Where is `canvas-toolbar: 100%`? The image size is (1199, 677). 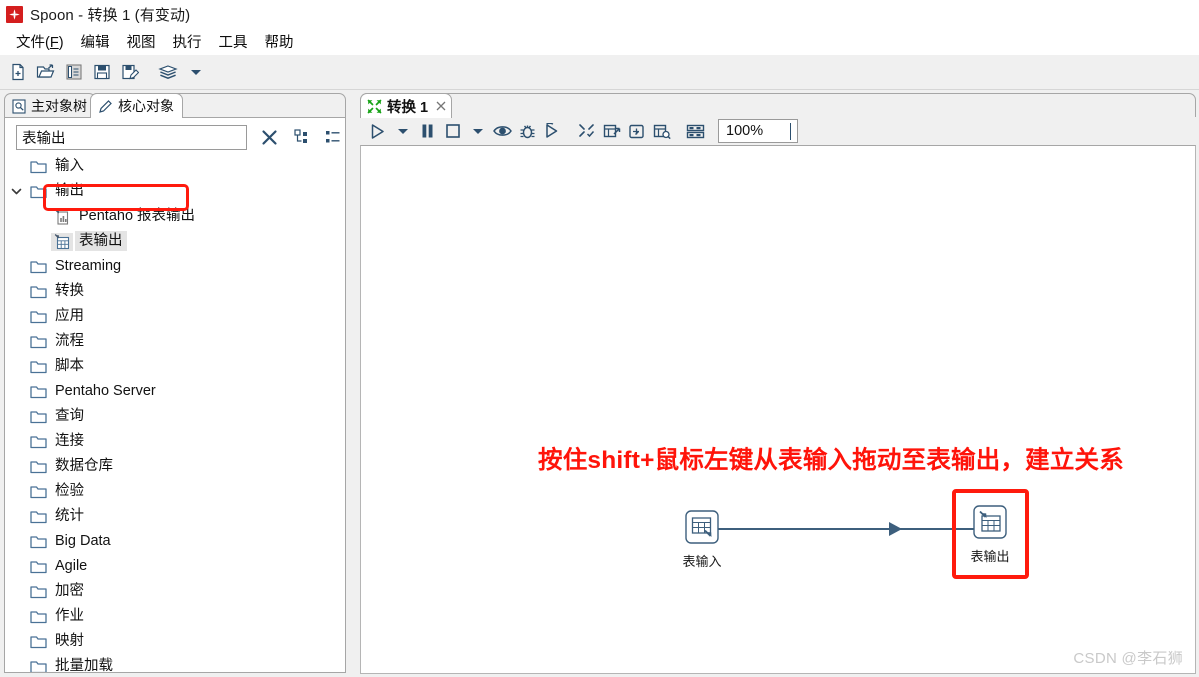
canvas-toolbar: 100% is located at coordinates (778, 131).